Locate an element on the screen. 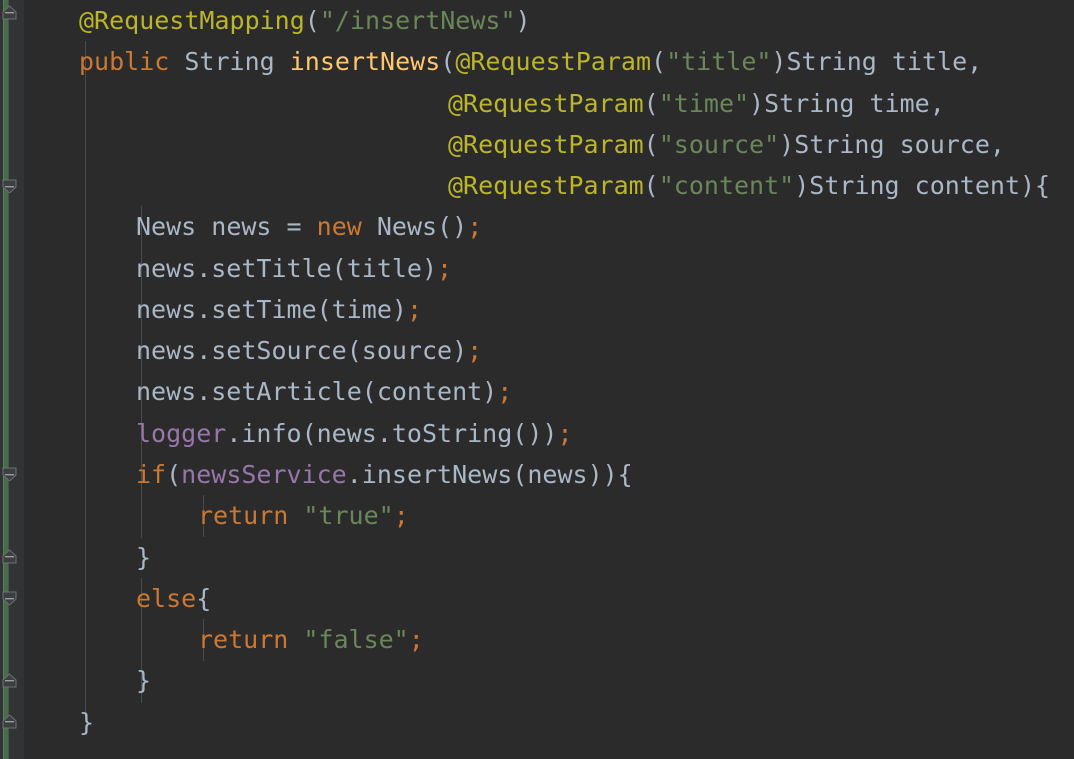 This screenshot has height=759, width=1074. code-line: news.setTime(time); is located at coordinates (211, 309).